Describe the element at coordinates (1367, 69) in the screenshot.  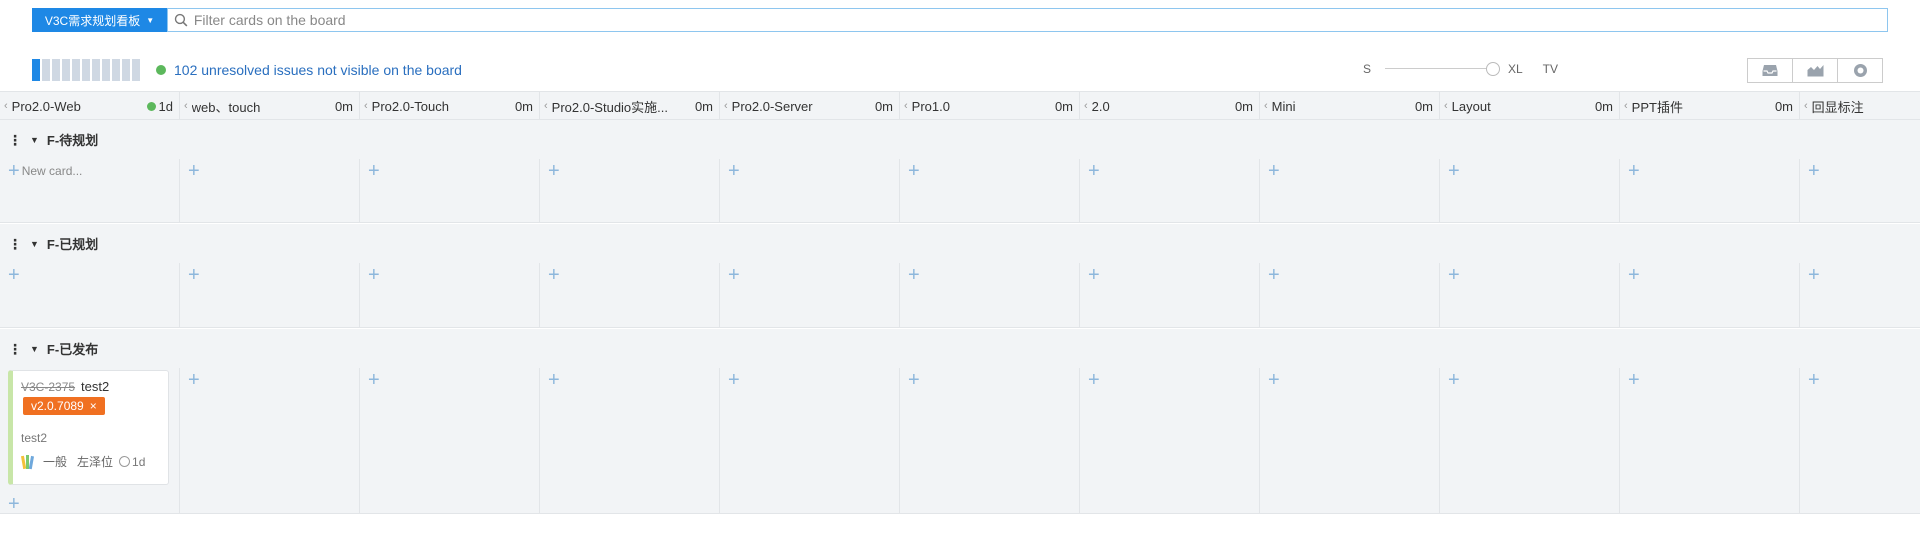
I see `size-small-label: S` at that location.